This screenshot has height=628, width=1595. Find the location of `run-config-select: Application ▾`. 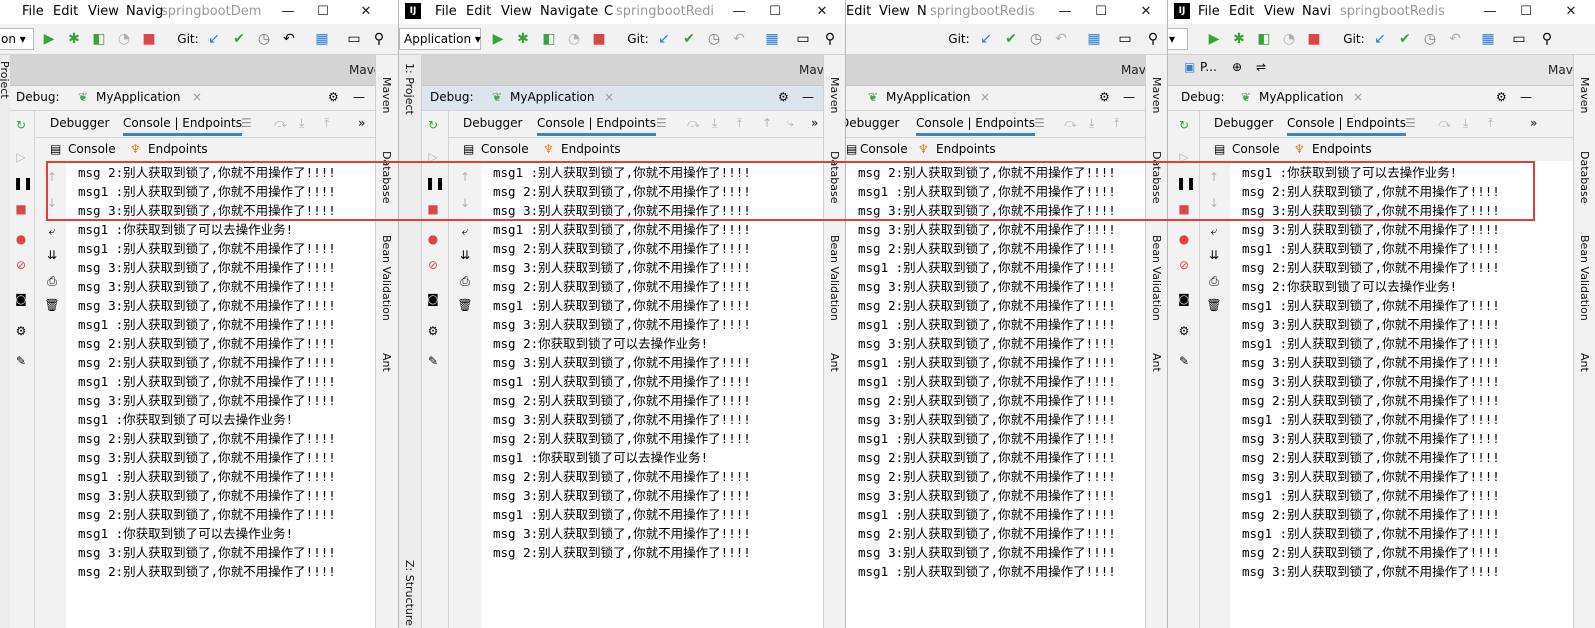

run-config-select: Application ▾ is located at coordinates (440, 39).